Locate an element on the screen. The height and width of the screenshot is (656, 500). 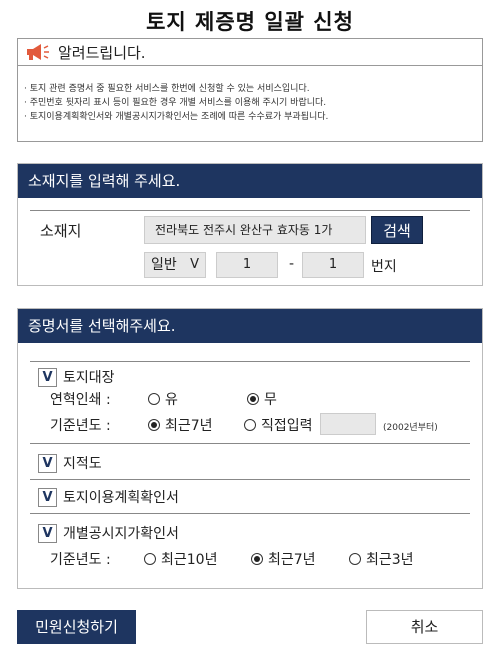
notice-title: 알려드립니다. is located at coordinates (102, 52).